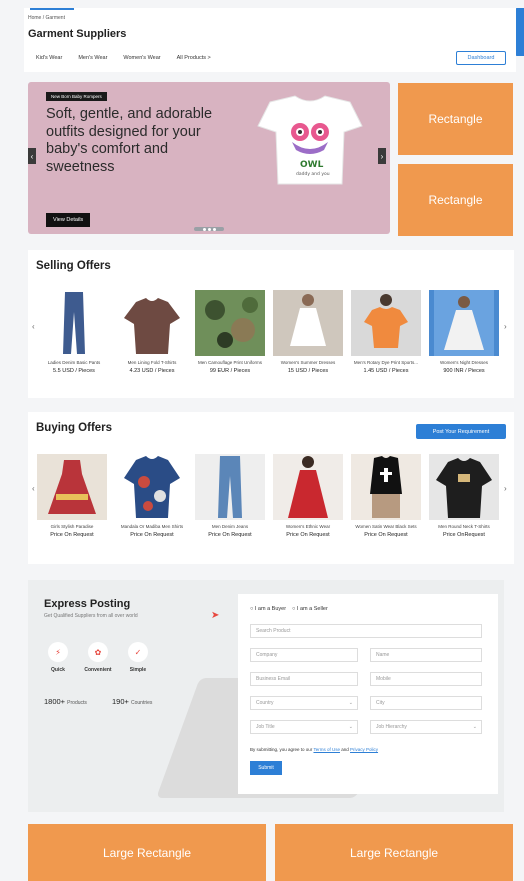 The image size is (524, 881). I want to click on mobile-input: Mobile, so click(426, 679).